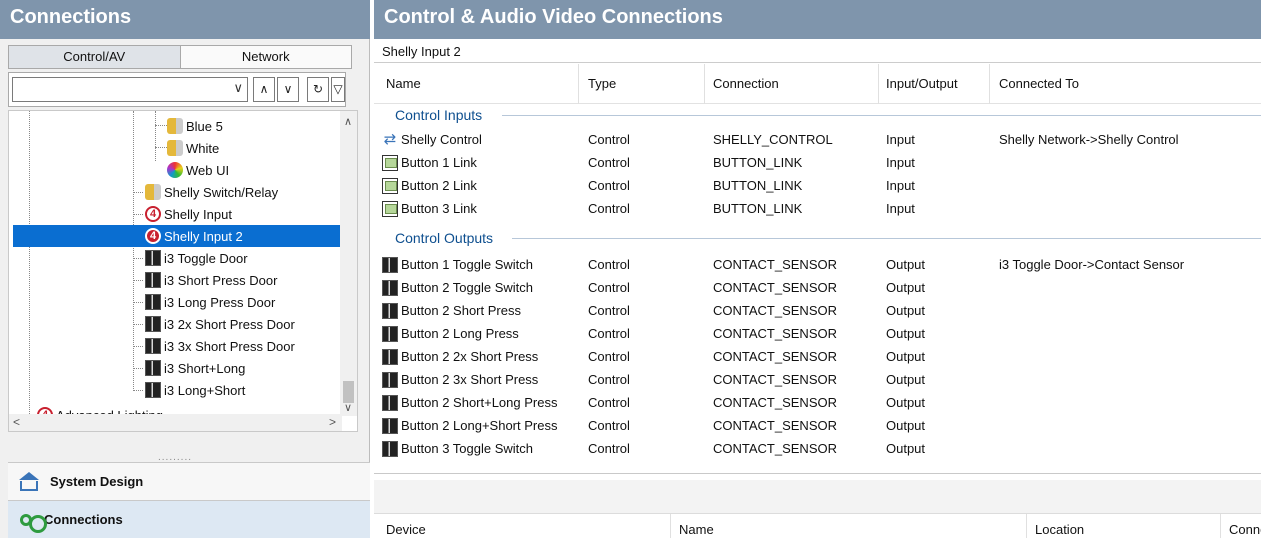 This screenshot has height=538, width=1261. I want to click on tree-item: i3 Long Press Door, so click(212, 302).